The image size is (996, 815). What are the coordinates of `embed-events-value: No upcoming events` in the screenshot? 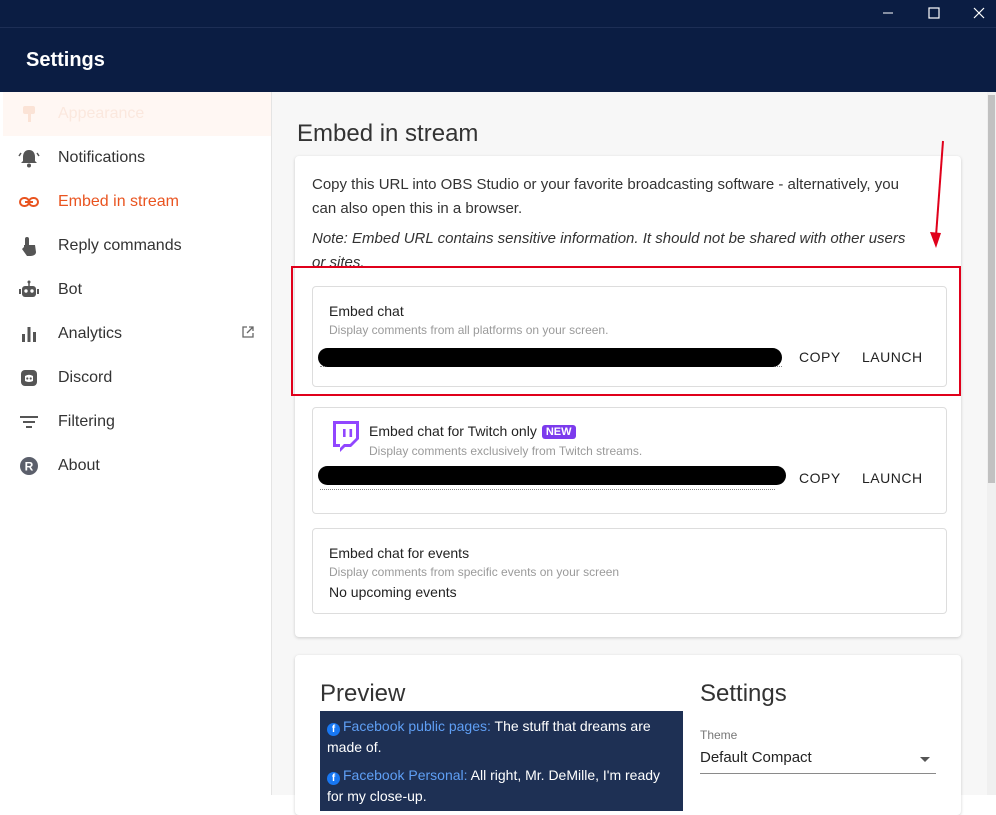 It's located at (393, 592).